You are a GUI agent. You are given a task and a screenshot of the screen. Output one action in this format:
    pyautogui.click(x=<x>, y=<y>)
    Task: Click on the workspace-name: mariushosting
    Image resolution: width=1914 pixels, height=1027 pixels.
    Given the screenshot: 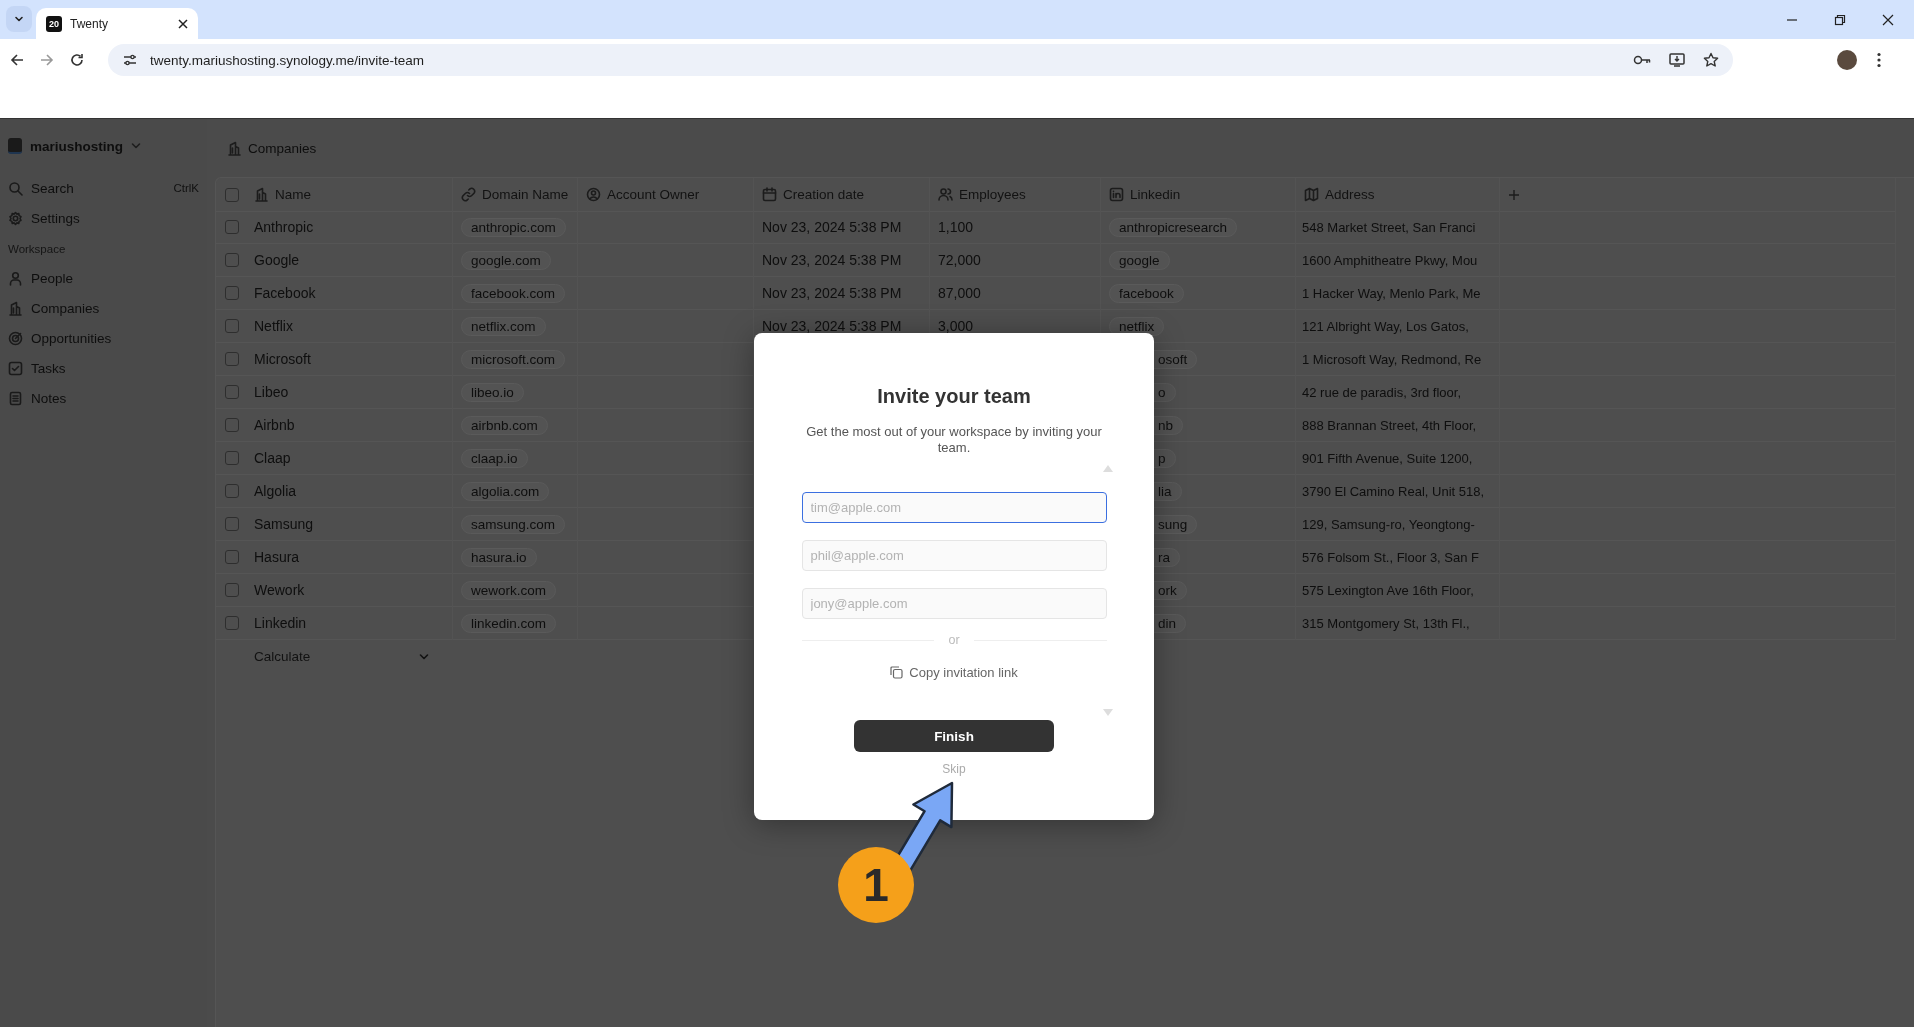 What is the action you would take?
    pyautogui.click(x=76, y=146)
    